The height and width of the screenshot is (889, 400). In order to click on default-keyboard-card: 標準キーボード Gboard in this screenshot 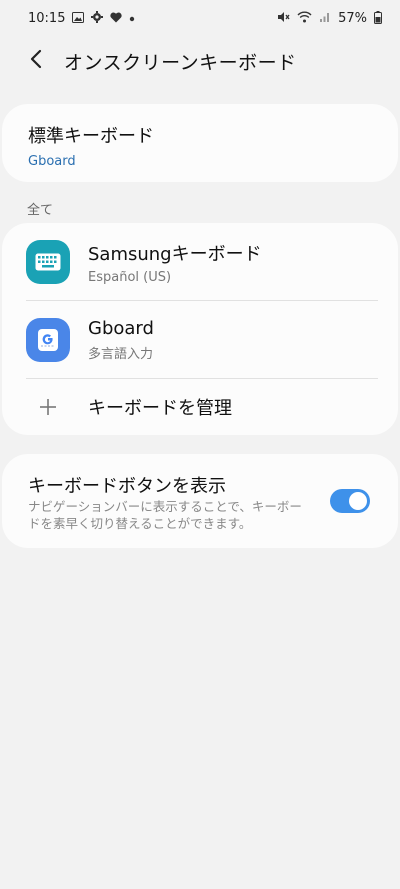, I will do `click(200, 143)`.